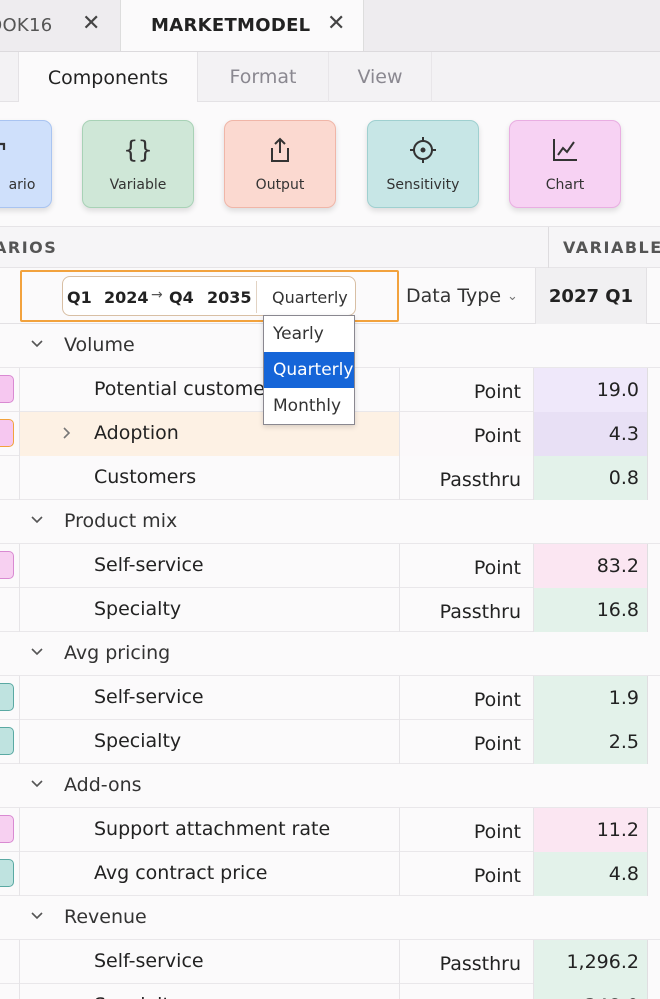 The width and height of the screenshot is (660, 999). What do you see at coordinates (309, 370) in the screenshot?
I see `dropdown-option-quarterly: Quarterly` at bounding box center [309, 370].